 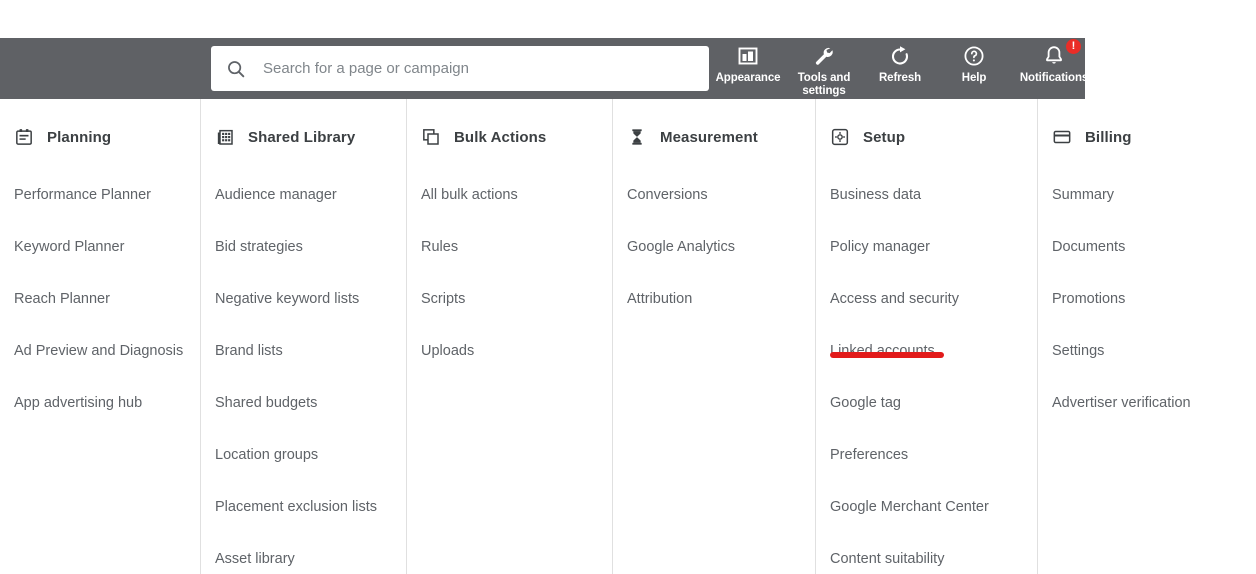 I want to click on menu-item-promotions: Promotions, so click(x=1147, y=299).